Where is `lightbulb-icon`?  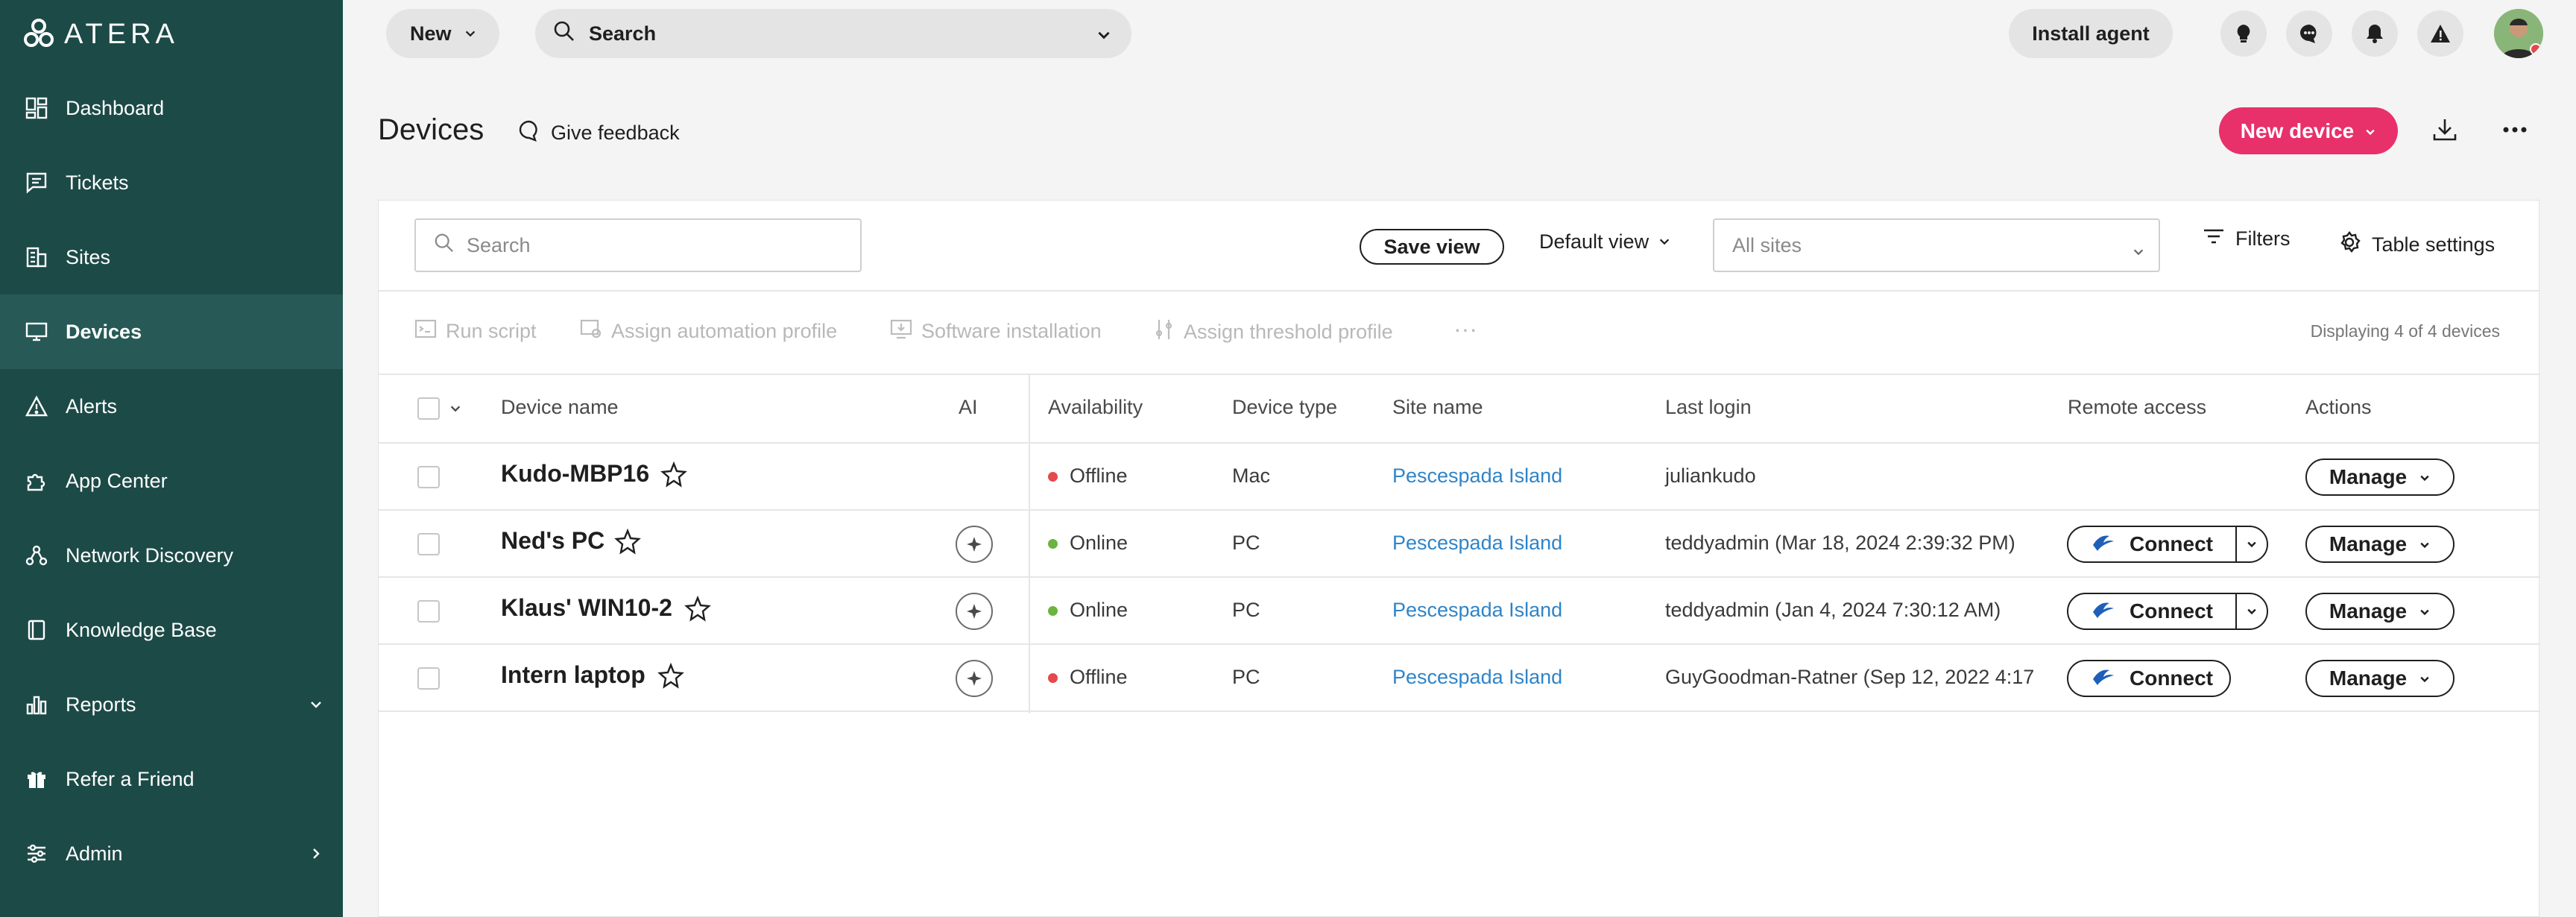 lightbulb-icon is located at coordinates (2243, 33).